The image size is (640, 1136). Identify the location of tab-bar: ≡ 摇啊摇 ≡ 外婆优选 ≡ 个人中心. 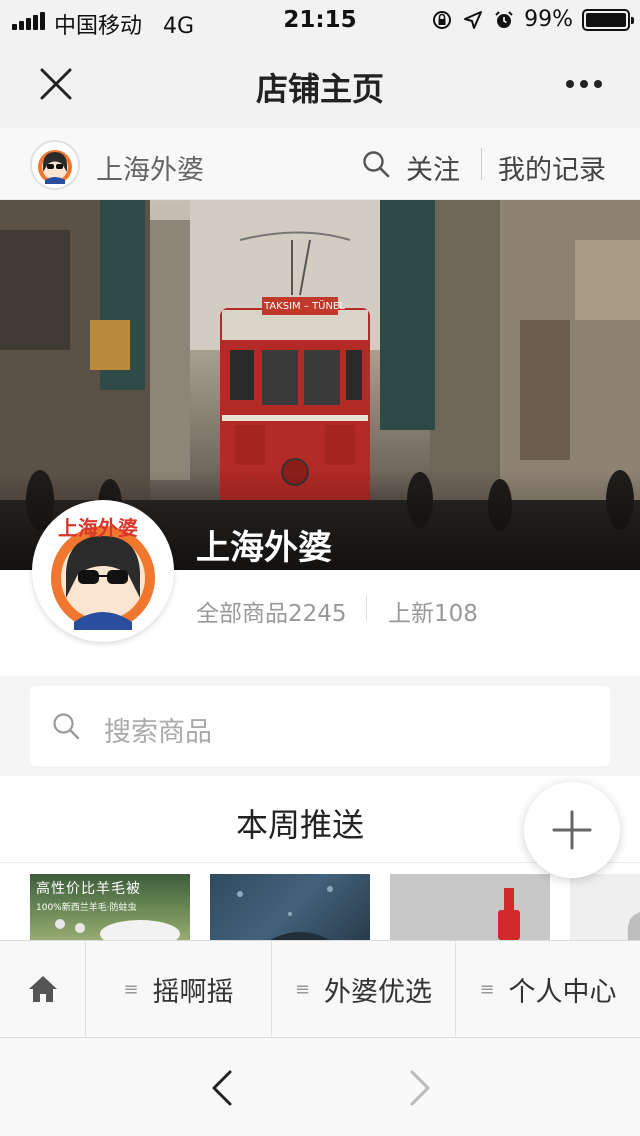
(320, 989).